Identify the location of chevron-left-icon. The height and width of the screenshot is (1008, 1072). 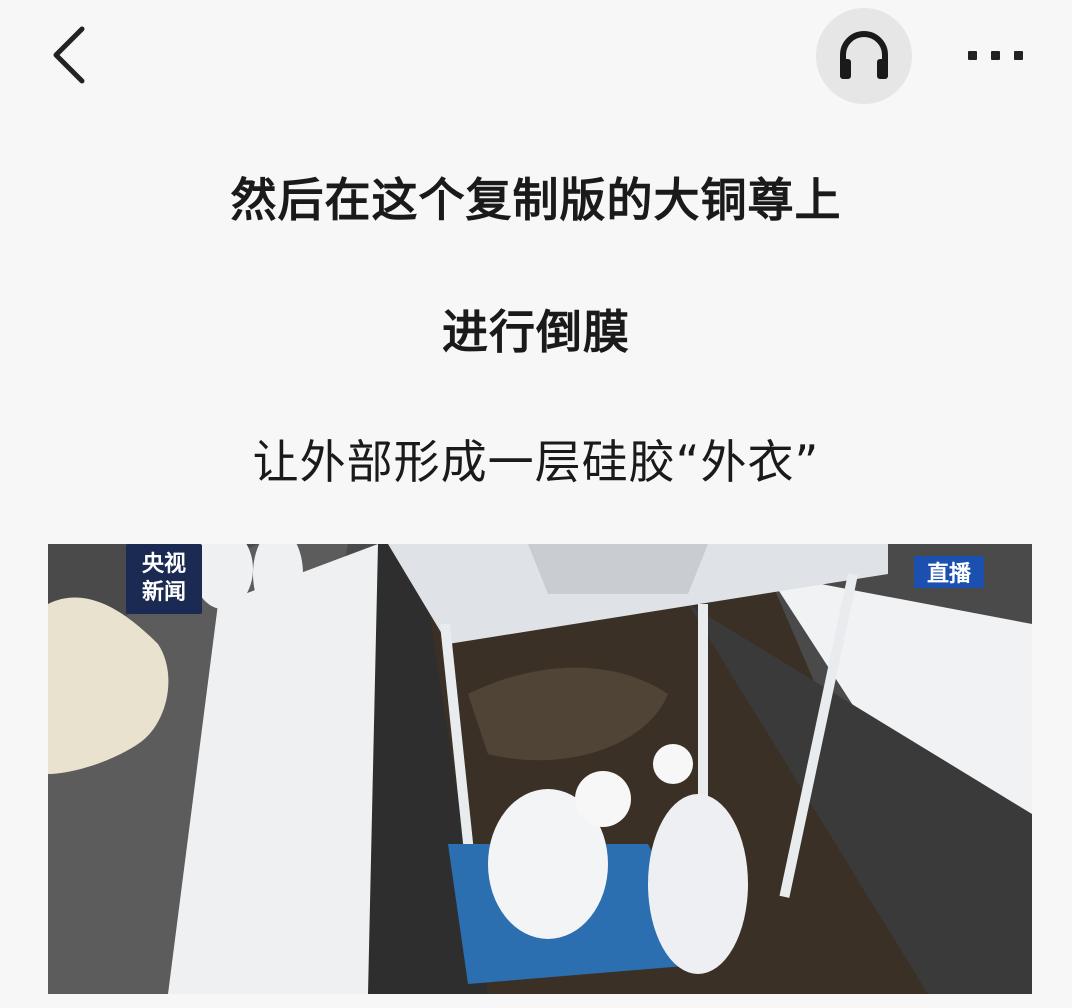
(69, 55).